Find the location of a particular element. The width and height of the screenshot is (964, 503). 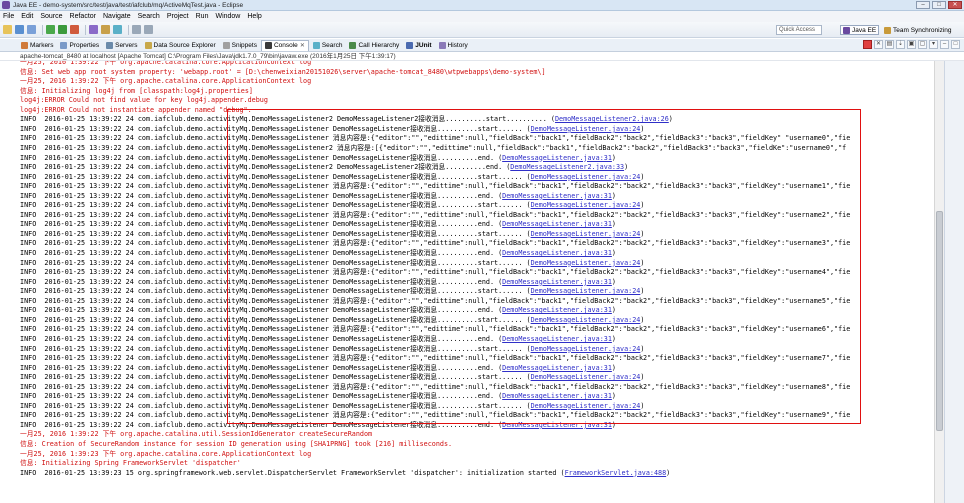

tab-junit: JUnit is located at coordinates (418, 45).